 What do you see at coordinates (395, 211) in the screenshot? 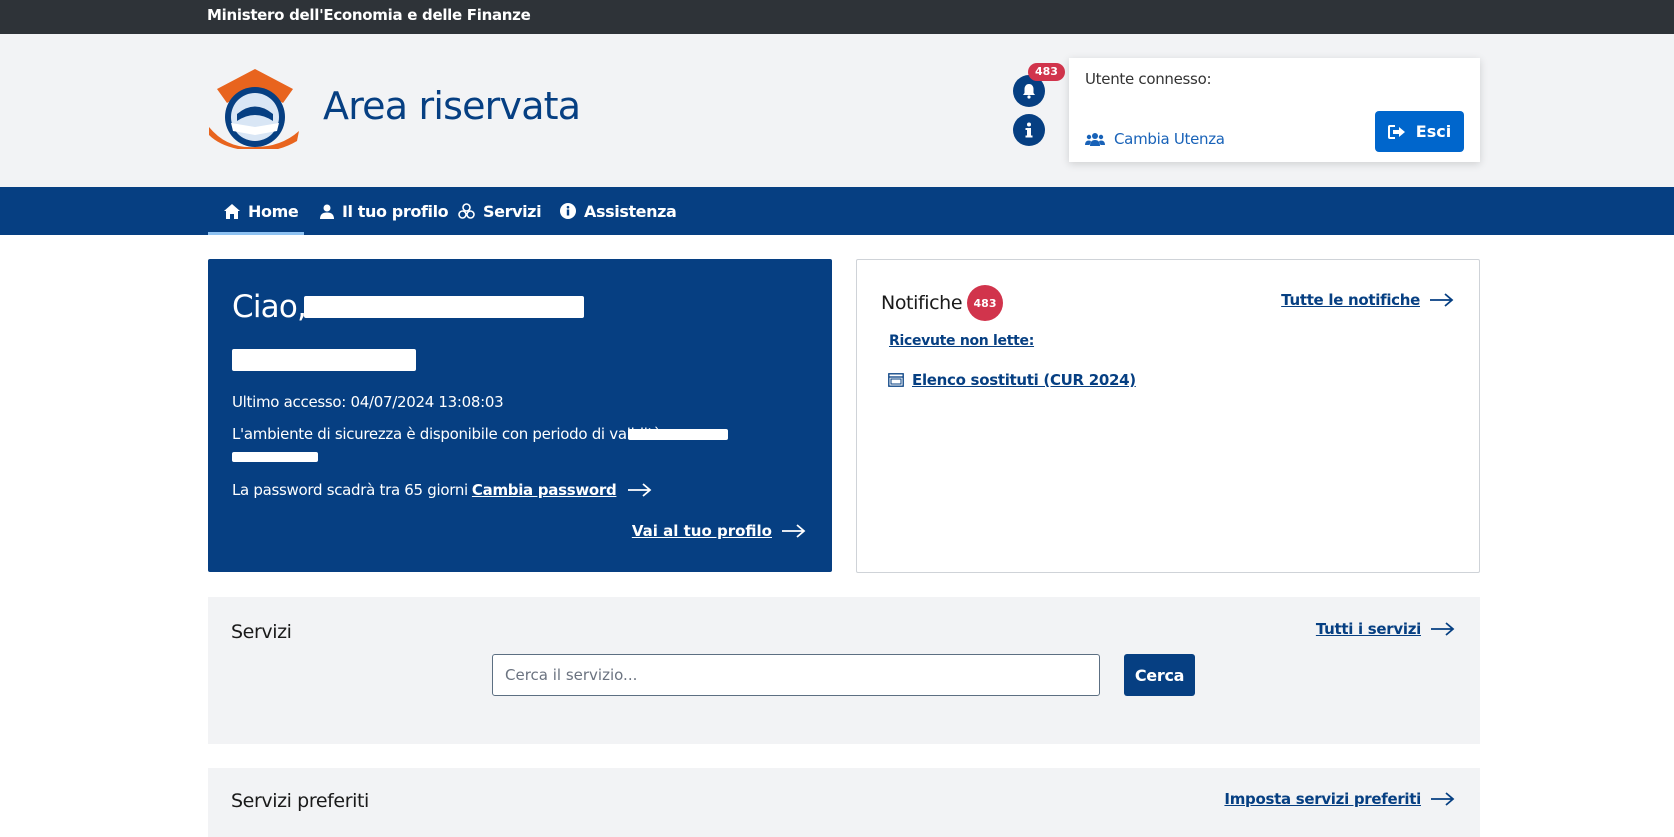
I see `nav-item-label: Il tuo profilo` at bounding box center [395, 211].